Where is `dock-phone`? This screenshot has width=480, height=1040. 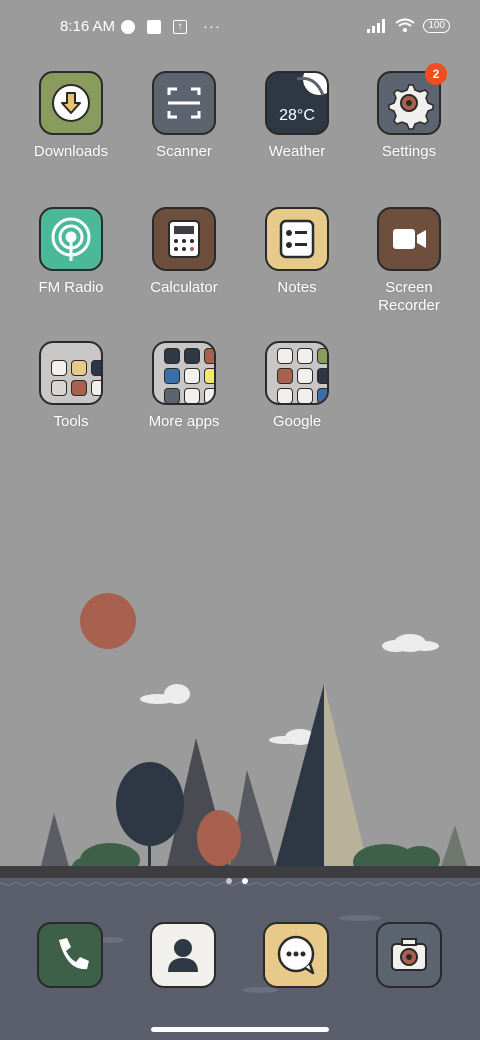
dock-phone is located at coordinates (70, 955).